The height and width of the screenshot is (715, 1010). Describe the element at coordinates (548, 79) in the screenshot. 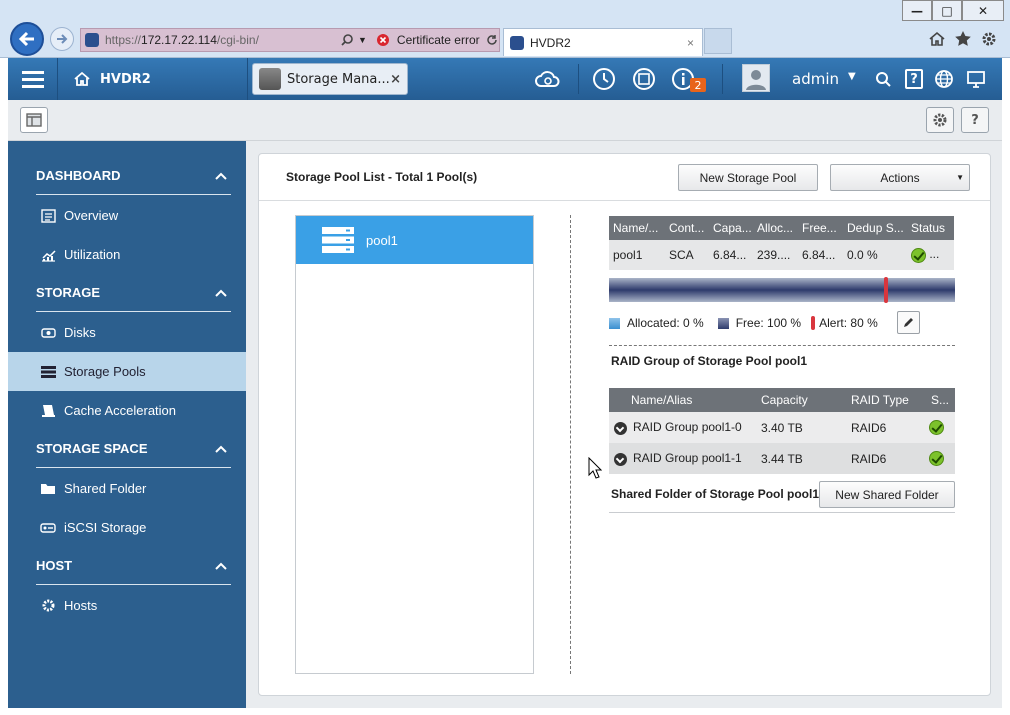

I see `cloud-icon` at that location.